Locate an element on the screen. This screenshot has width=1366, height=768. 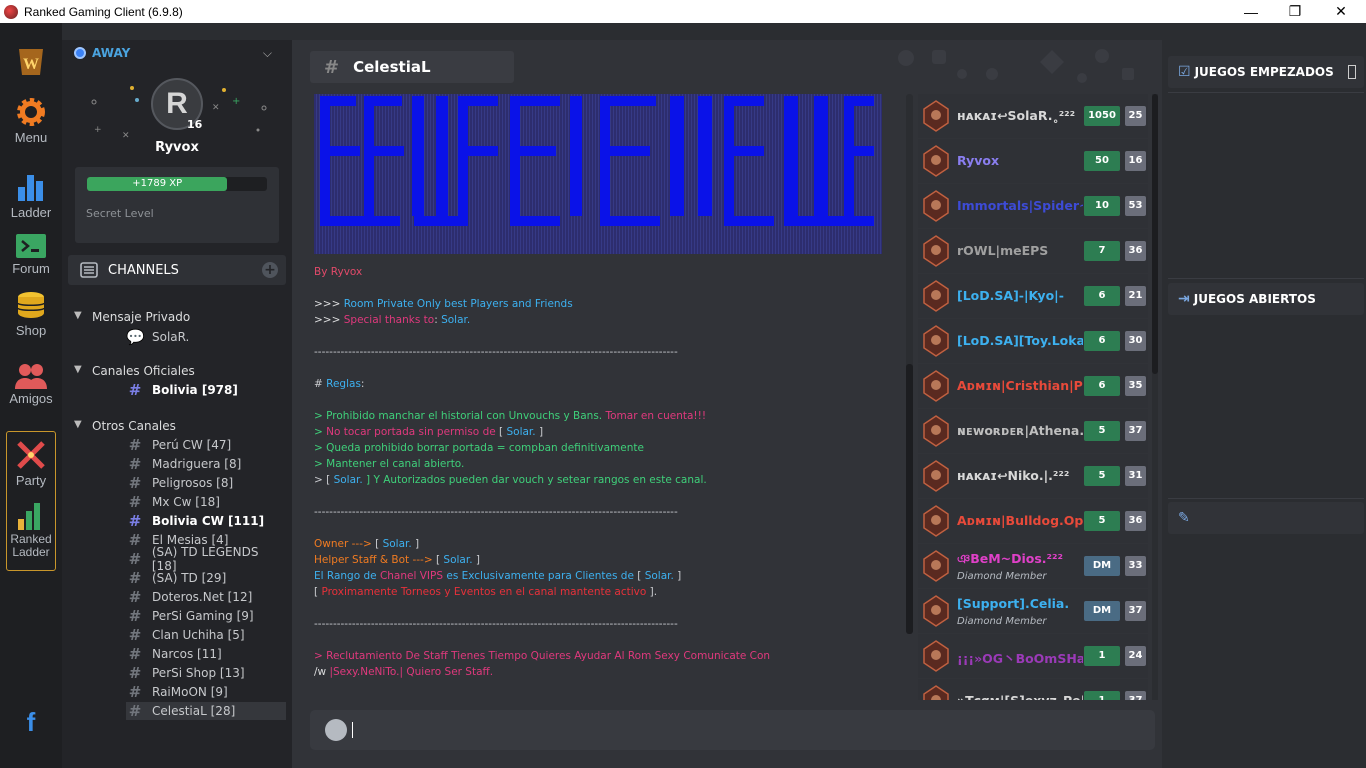
nav-menu: Menu is located at coordinates (31, 120).